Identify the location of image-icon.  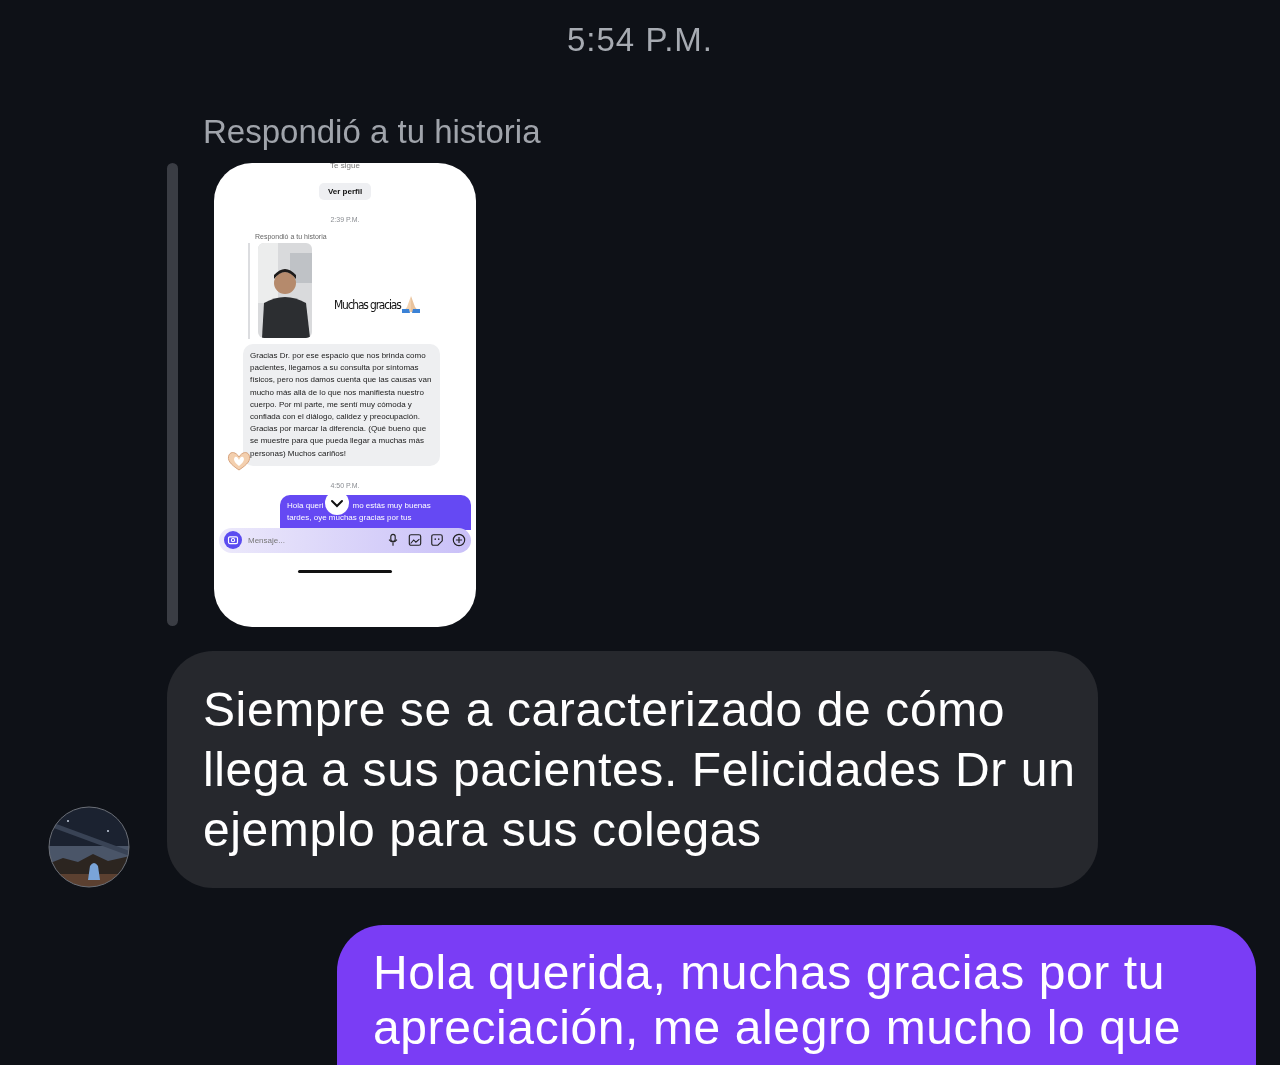
(415, 540).